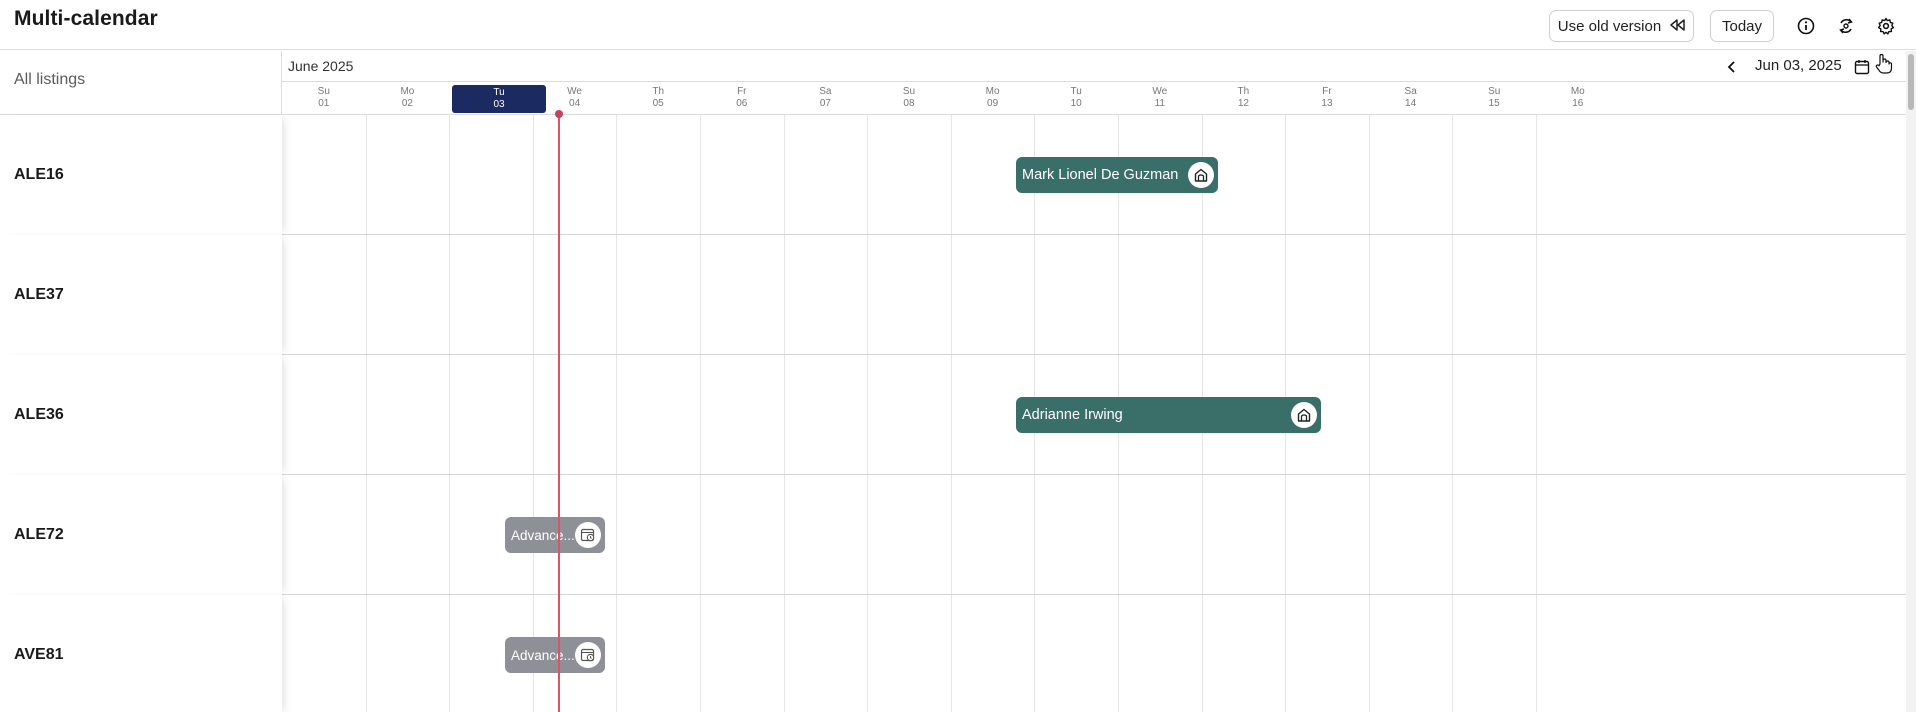 The width and height of the screenshot is (1916, 712). I want to click on page-title: Multi-calendar, so click(86, 18).